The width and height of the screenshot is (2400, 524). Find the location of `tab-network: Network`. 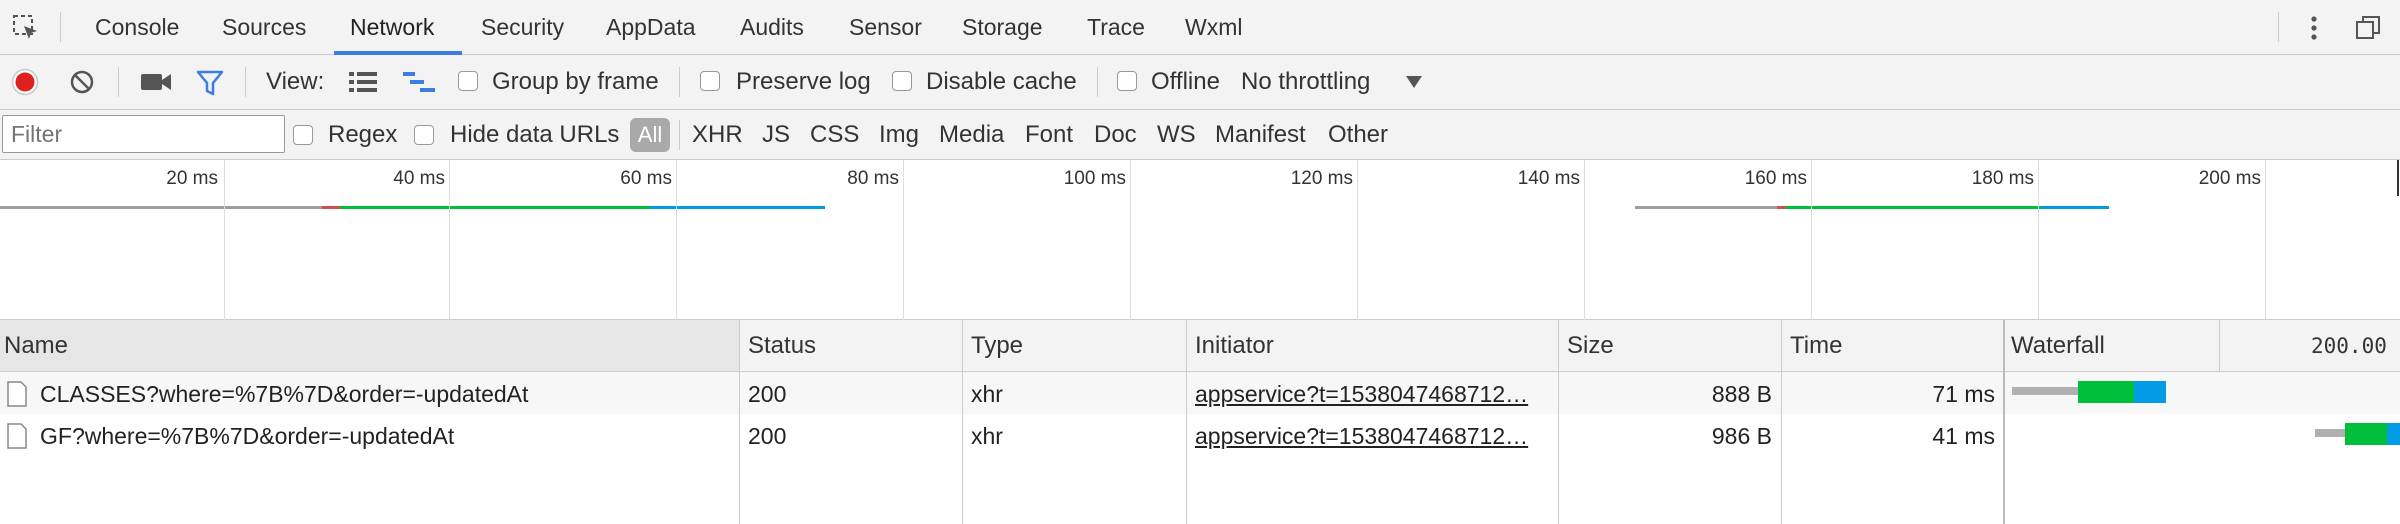

tab-network: Network is located at coordinates (392, 27).